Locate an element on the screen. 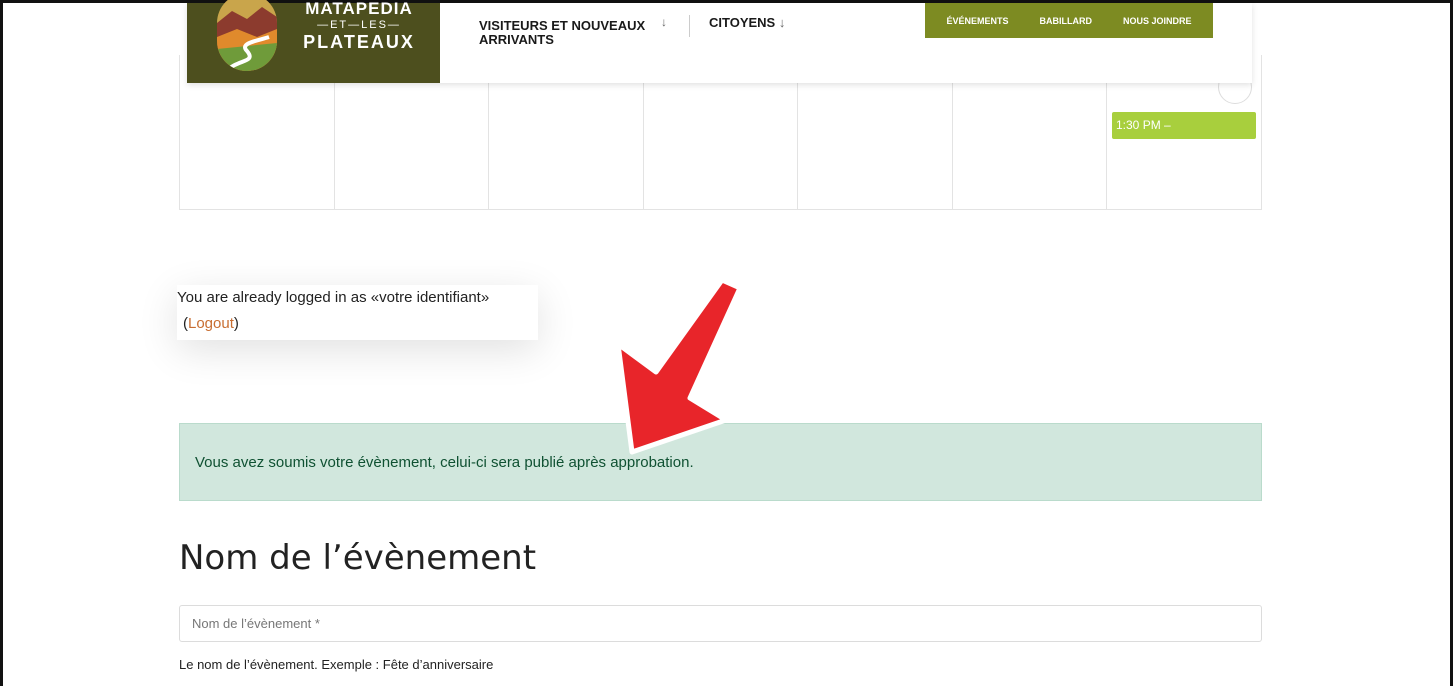  logo-wordmark: MATAPEDIA —ET—LES— PLATEAUX is located at coordinates (359, 26).